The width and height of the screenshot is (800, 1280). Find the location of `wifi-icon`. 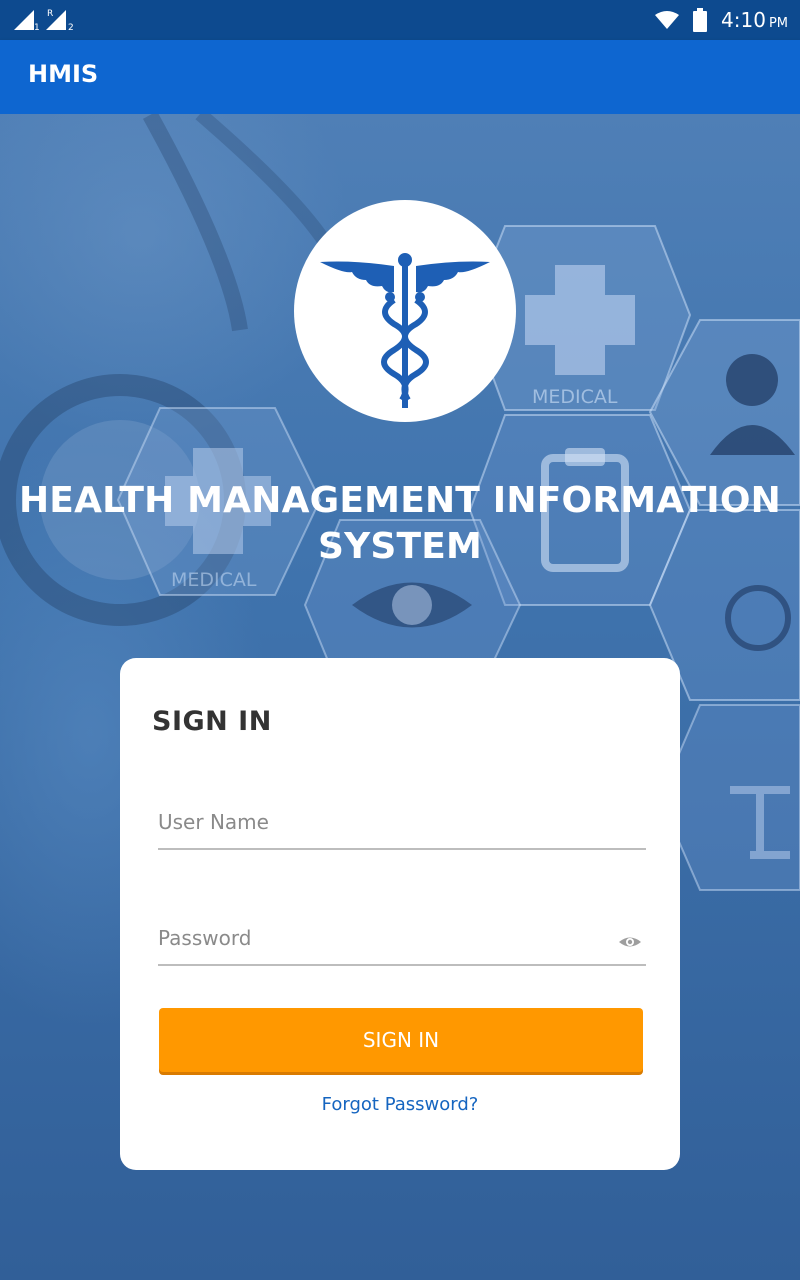

wifi-icon is located at coordinates (667, 20).